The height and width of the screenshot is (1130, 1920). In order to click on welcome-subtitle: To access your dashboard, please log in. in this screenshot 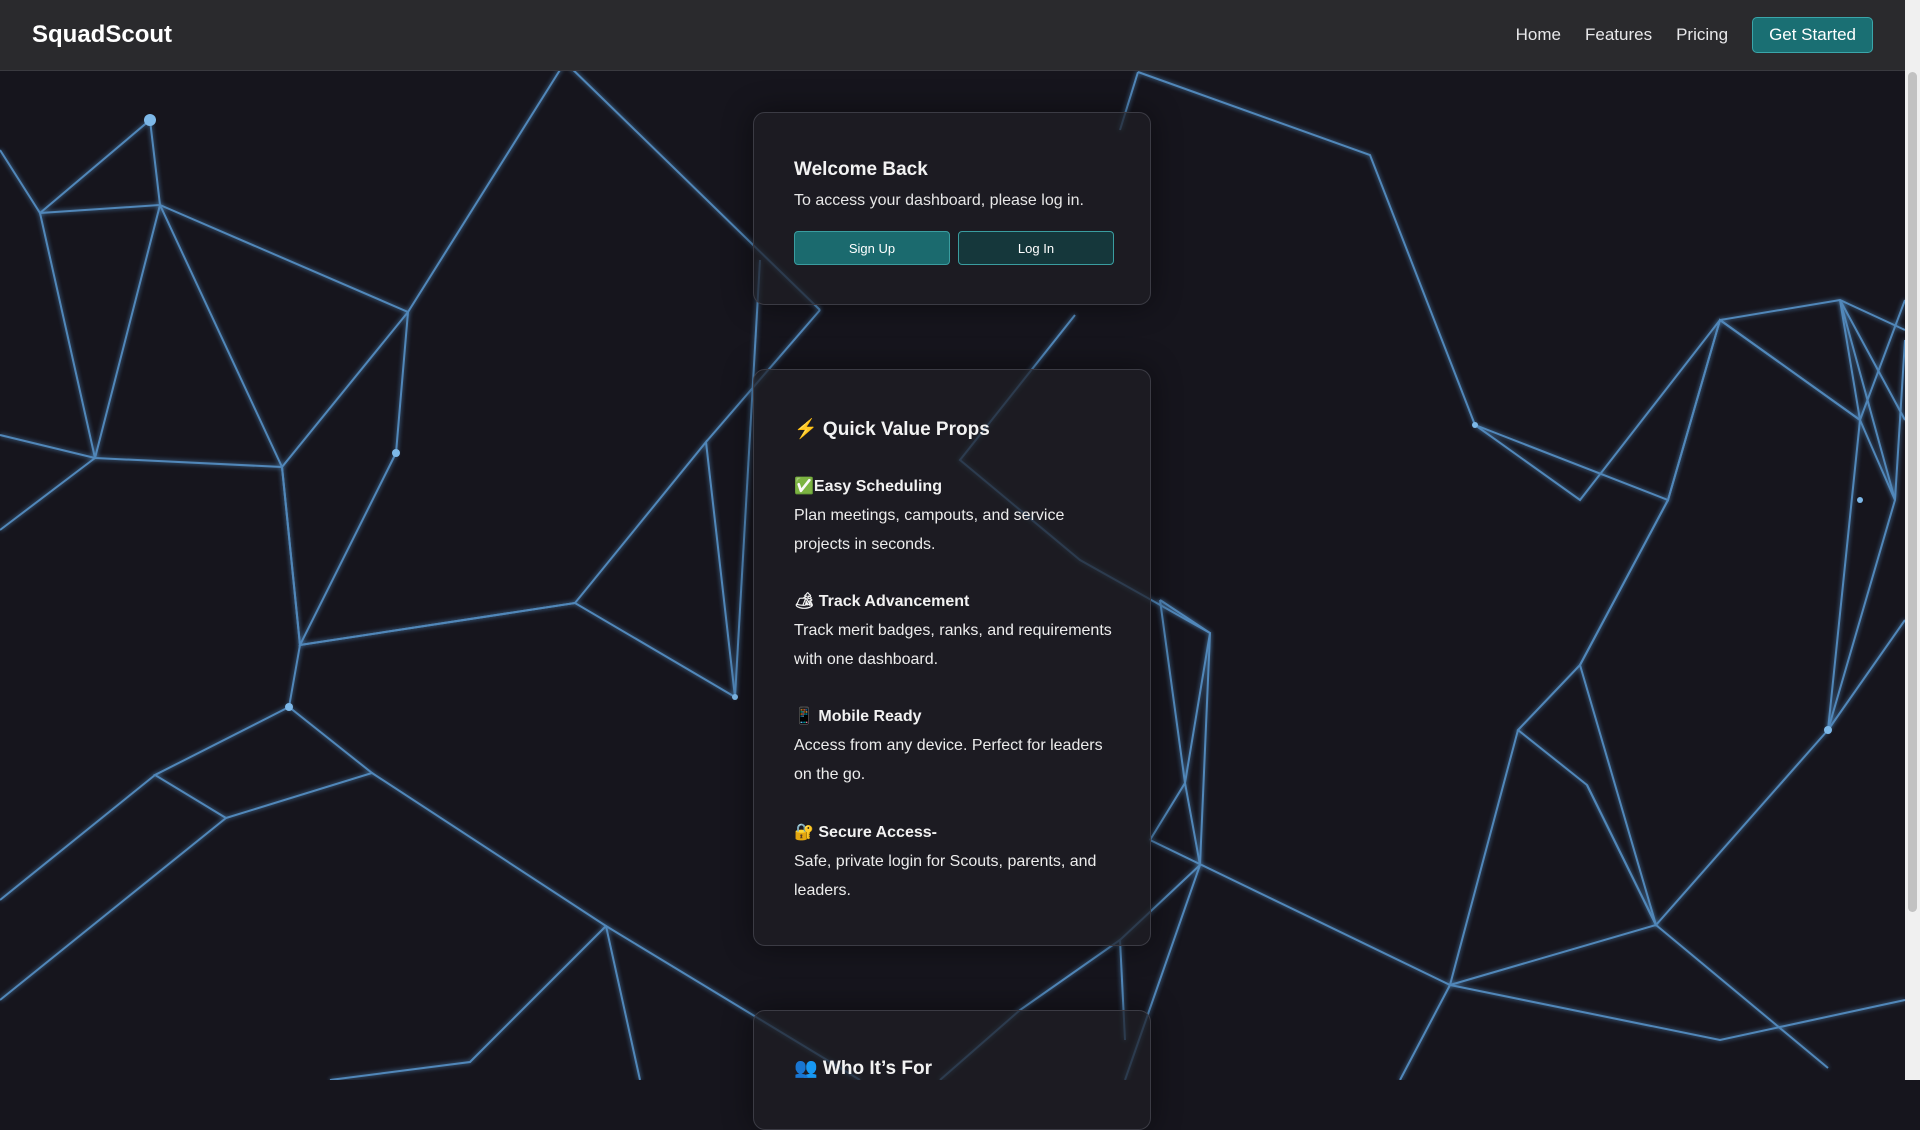, I will do `click(939, 200)`.